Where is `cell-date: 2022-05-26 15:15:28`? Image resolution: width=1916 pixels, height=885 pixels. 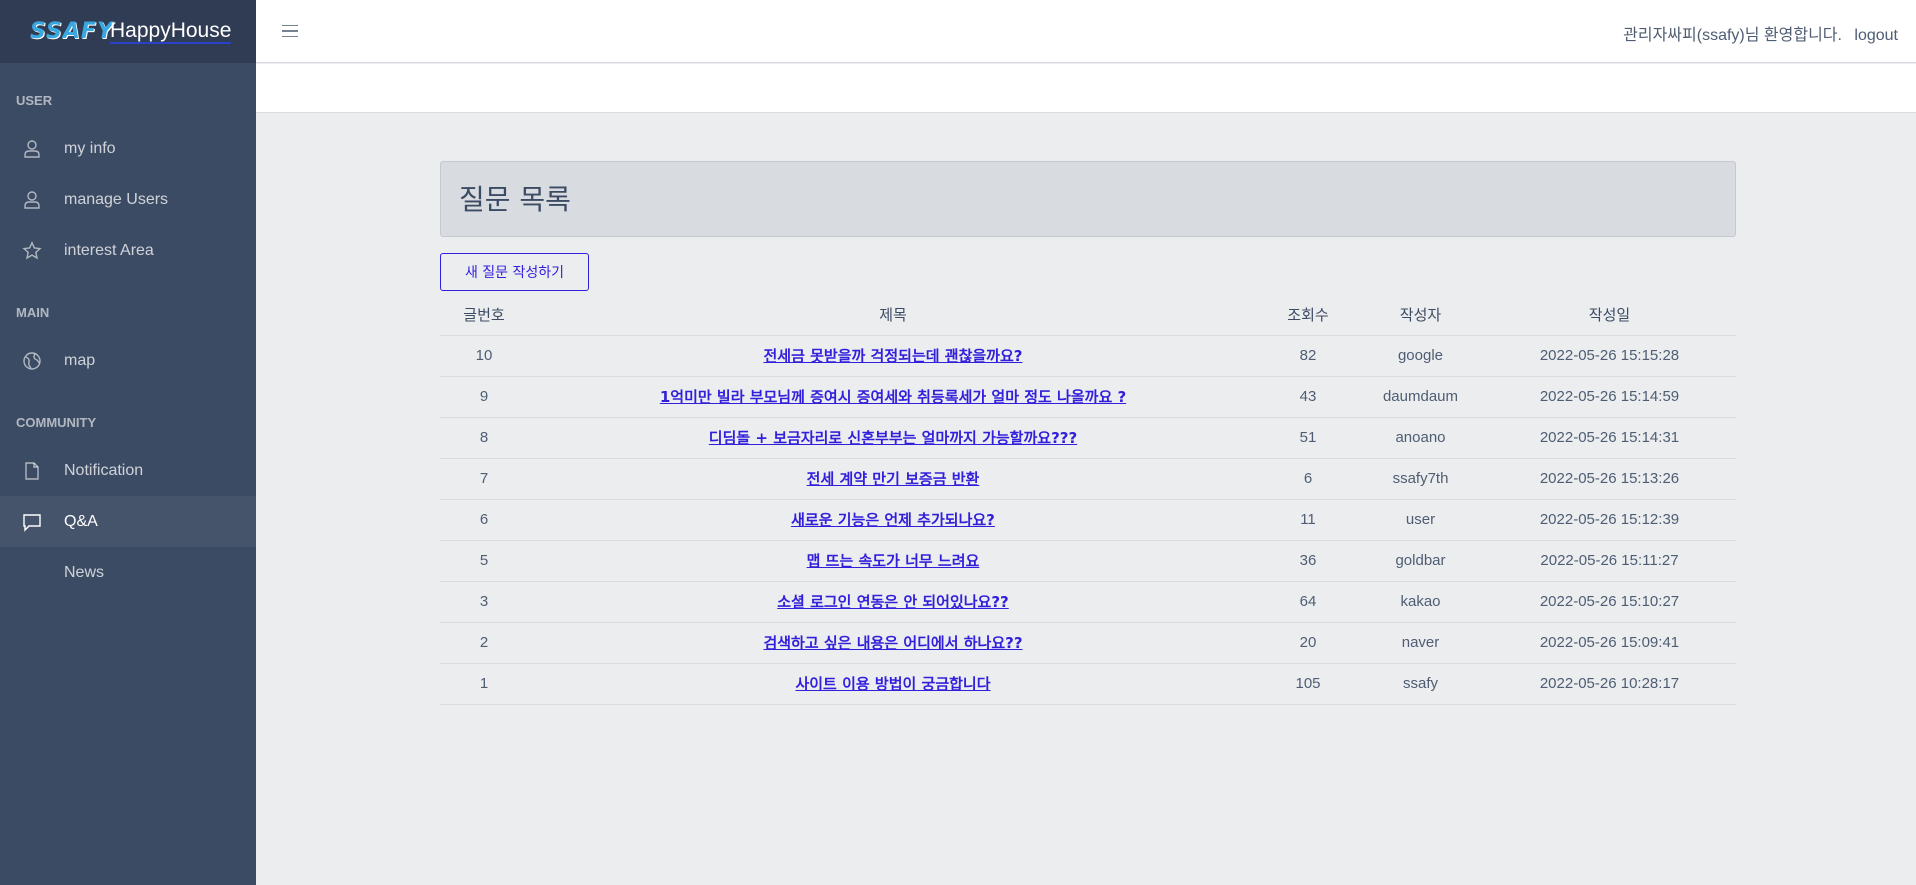 cell-date: 2022-05-26 15:15:28 is located at coordinates (1609, 355).